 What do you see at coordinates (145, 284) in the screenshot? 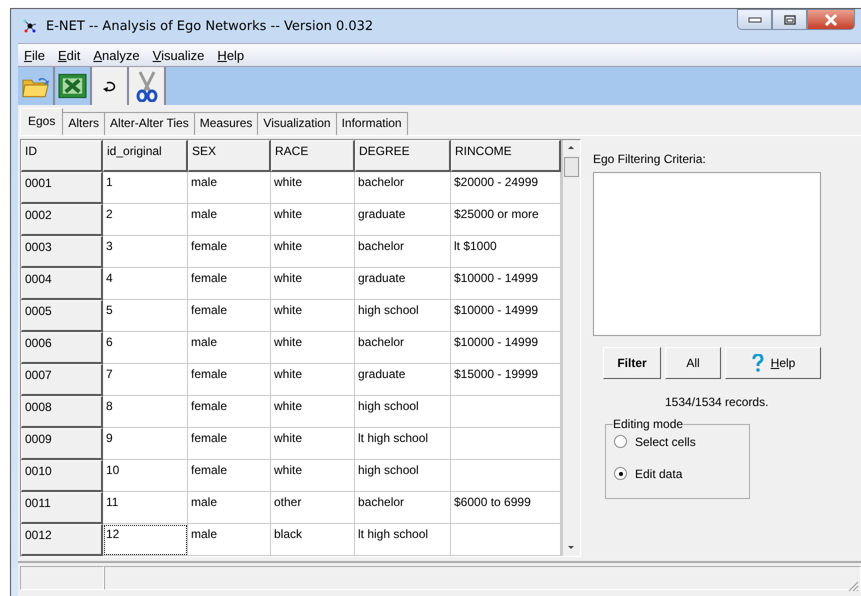
I see `table-cell: 4` at bounding box center [145, 284].